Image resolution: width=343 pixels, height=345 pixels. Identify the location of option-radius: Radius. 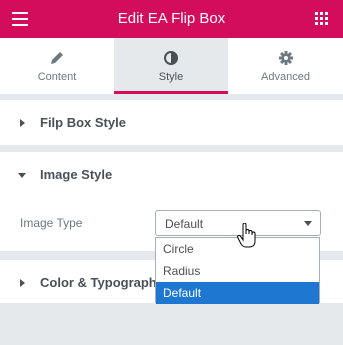
(237, 271).